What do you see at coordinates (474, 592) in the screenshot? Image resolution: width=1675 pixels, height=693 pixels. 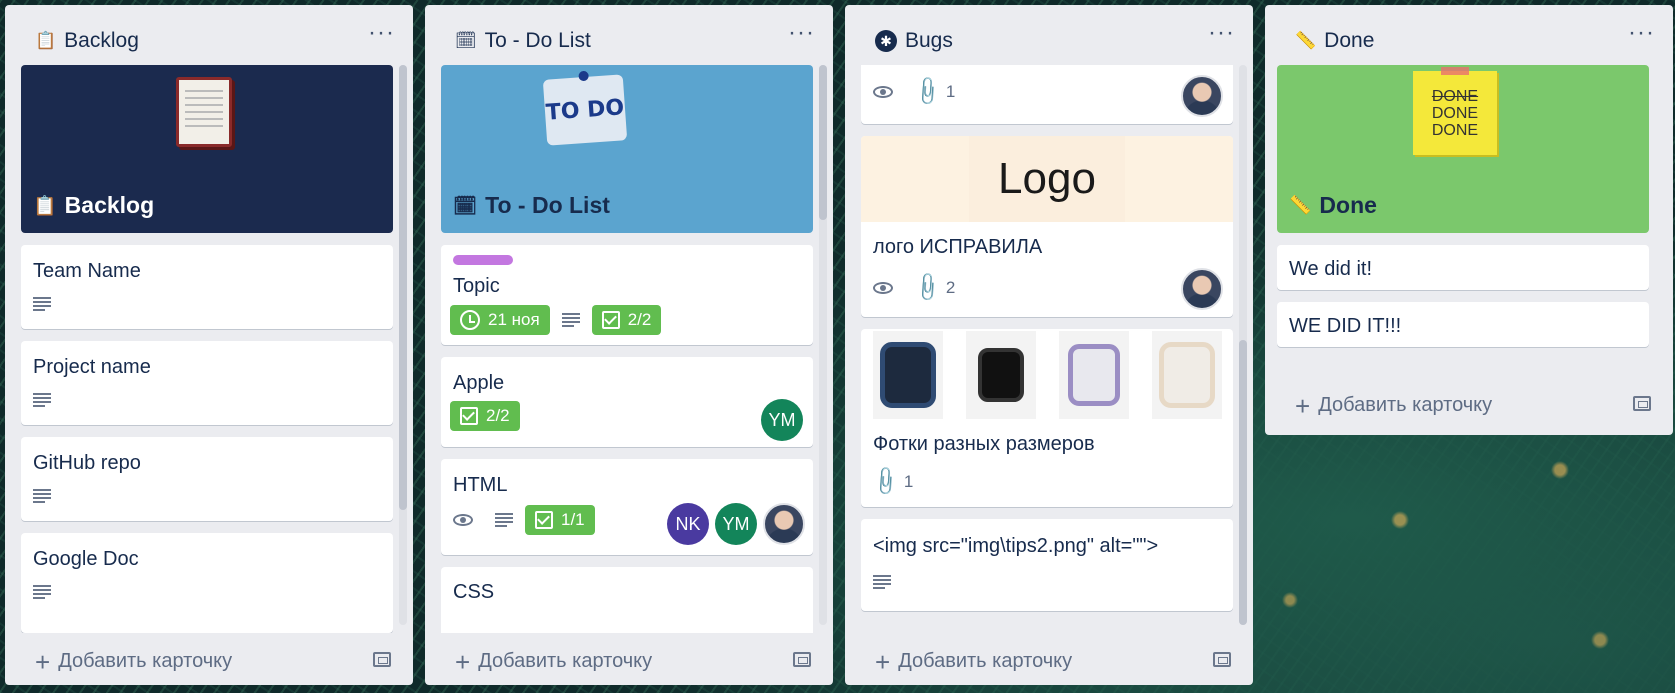 I see `card-title: CSS` at bounding box center [474, 592].